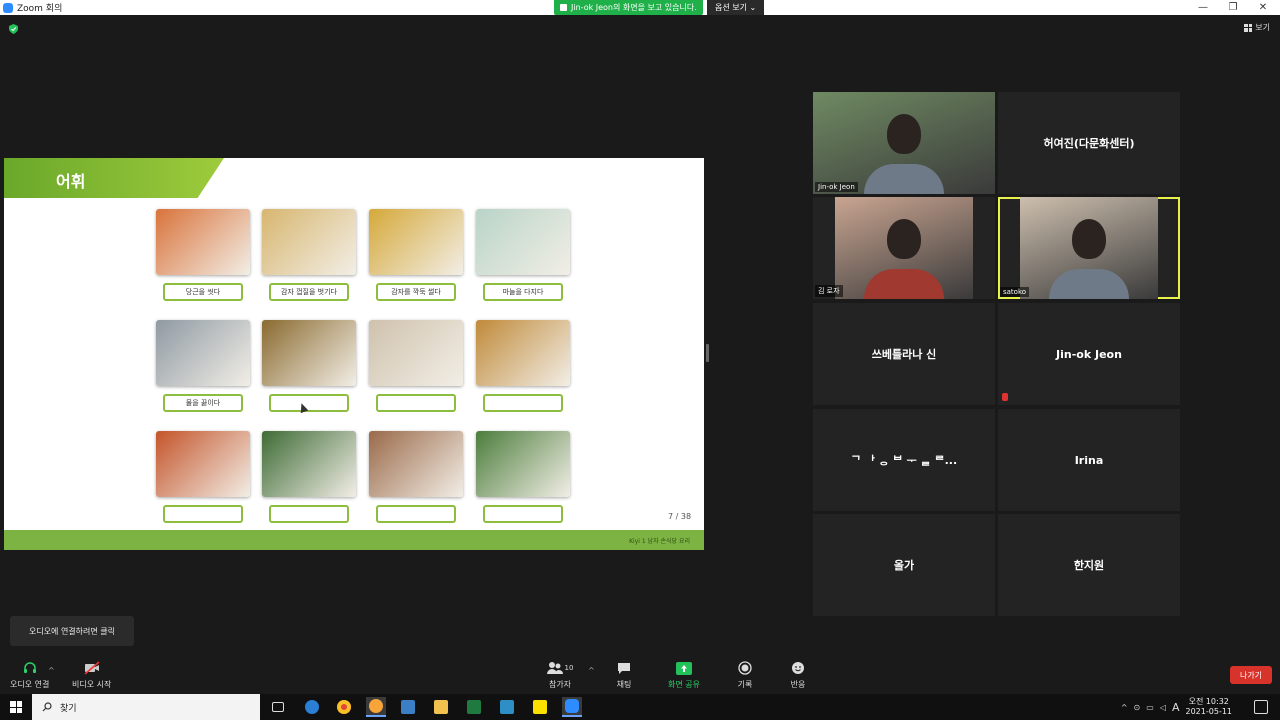 The width and height of the screenshot is (1280, 720). Describe the element at coordinates (680, 516) in the screenshot. I see `slide-page-number: 7 / 38` at that location.